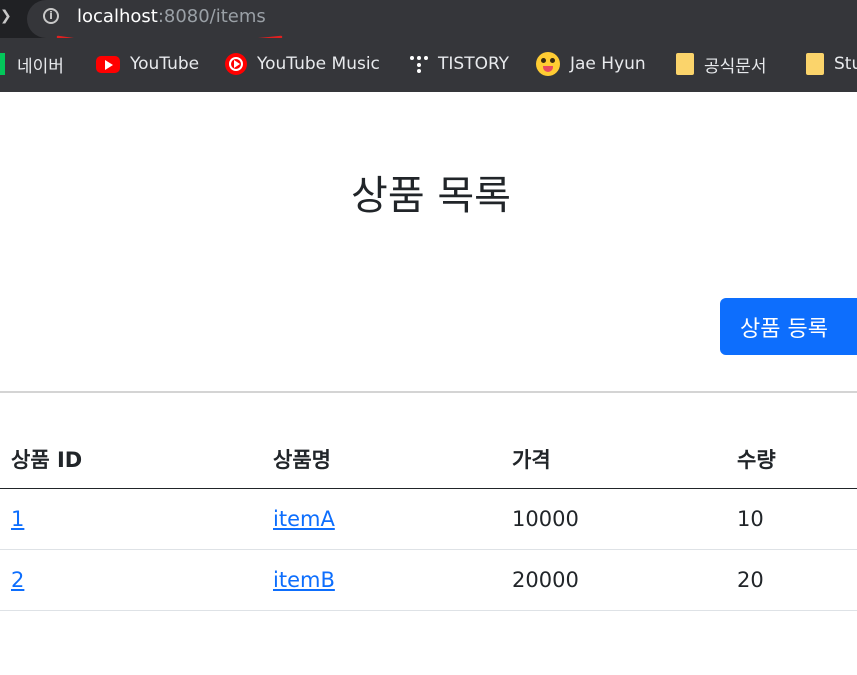 This screenshot has height=675, width=857. Describe the element at coordinates (236, 64) in the screenshot. I see `youtube-music-icon` at that location.